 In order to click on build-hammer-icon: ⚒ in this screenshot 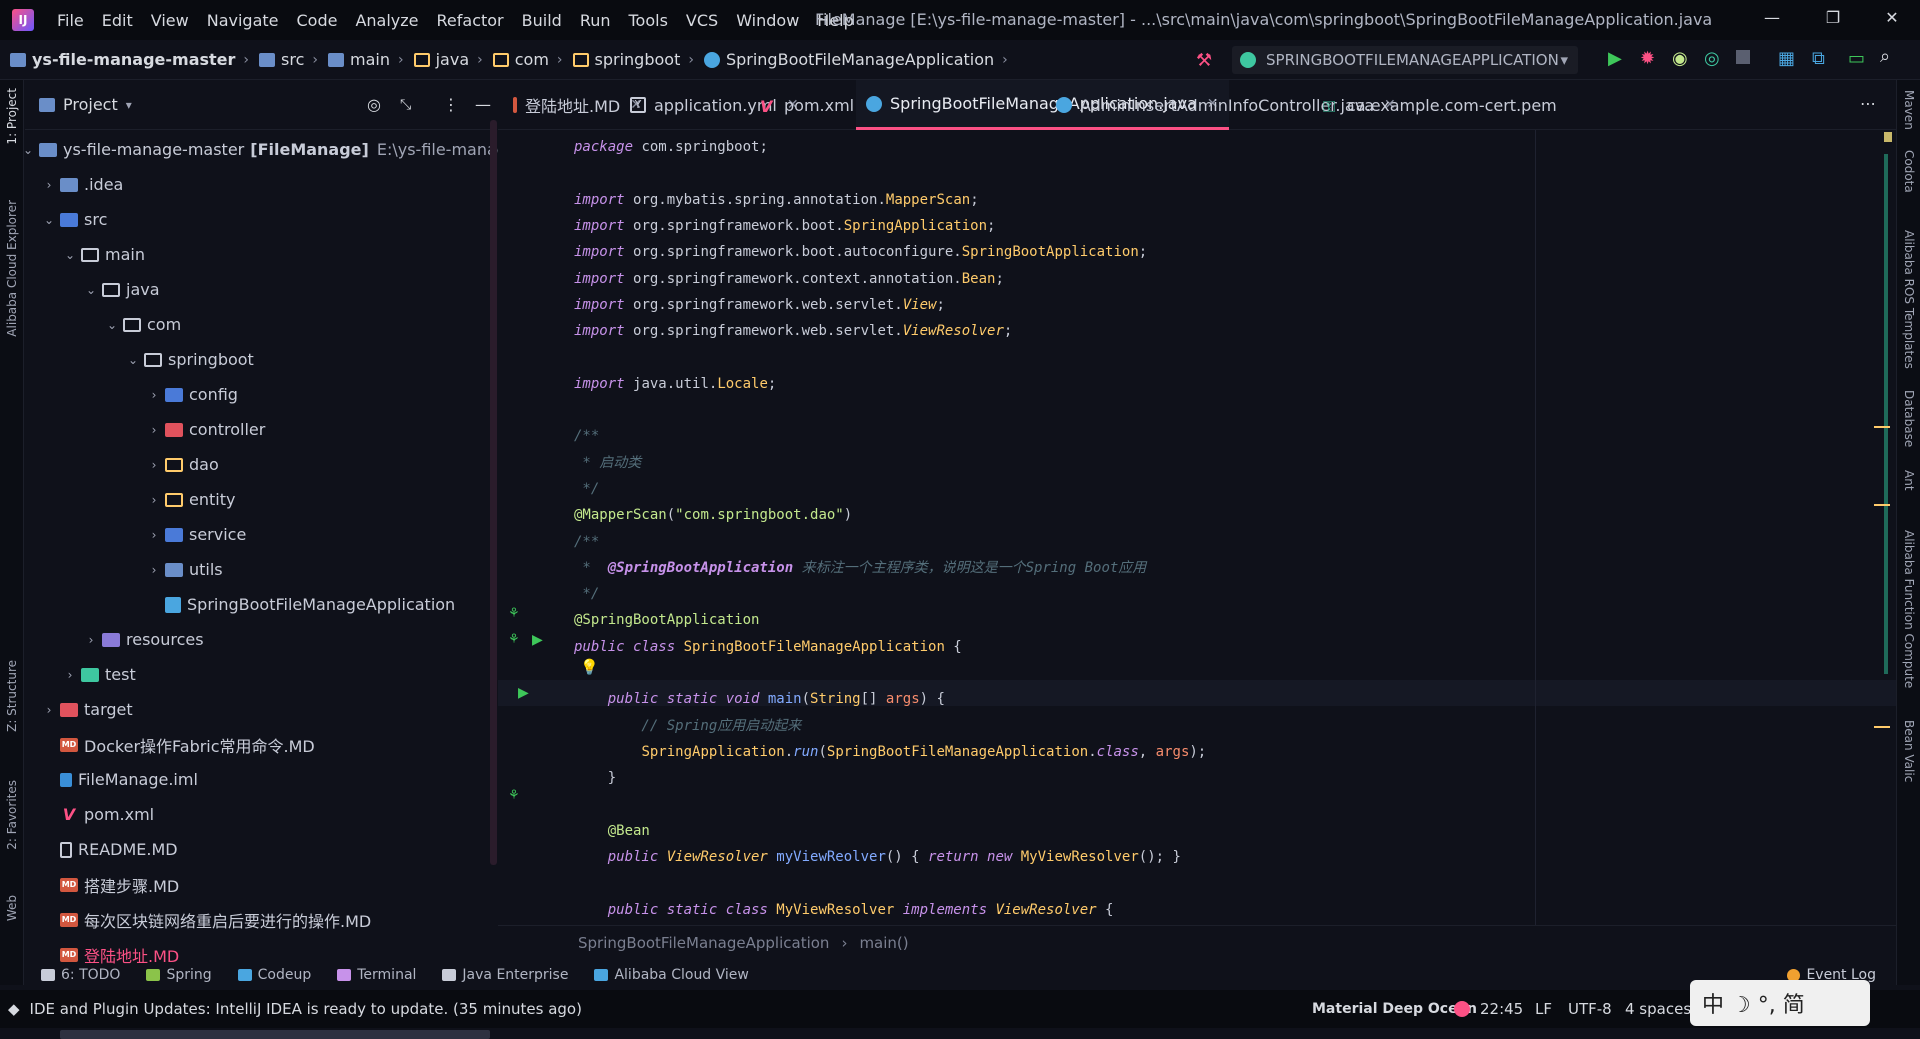, I will do `click(1204, 60)`.